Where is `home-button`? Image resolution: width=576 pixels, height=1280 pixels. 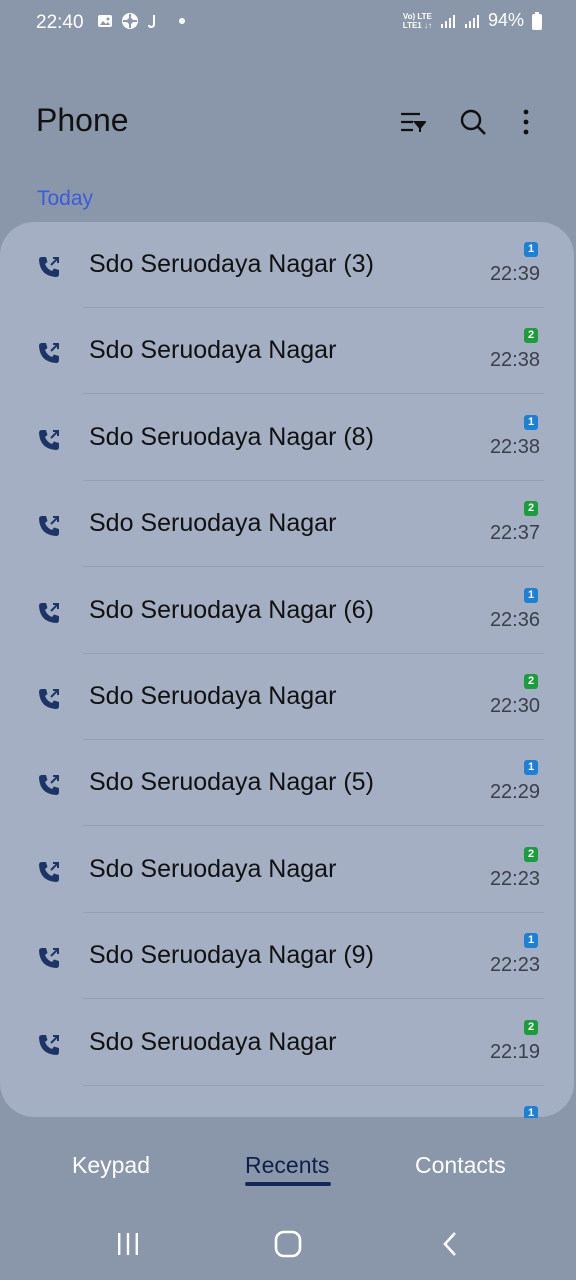 home-button is located at coordinates (288, 1244).